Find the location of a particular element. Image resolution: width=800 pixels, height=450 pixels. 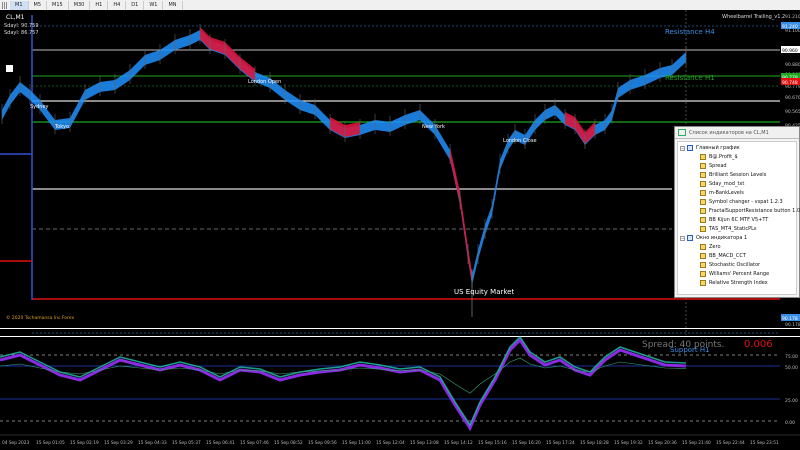

toolbar-grip is located at coordinates (5, 5).